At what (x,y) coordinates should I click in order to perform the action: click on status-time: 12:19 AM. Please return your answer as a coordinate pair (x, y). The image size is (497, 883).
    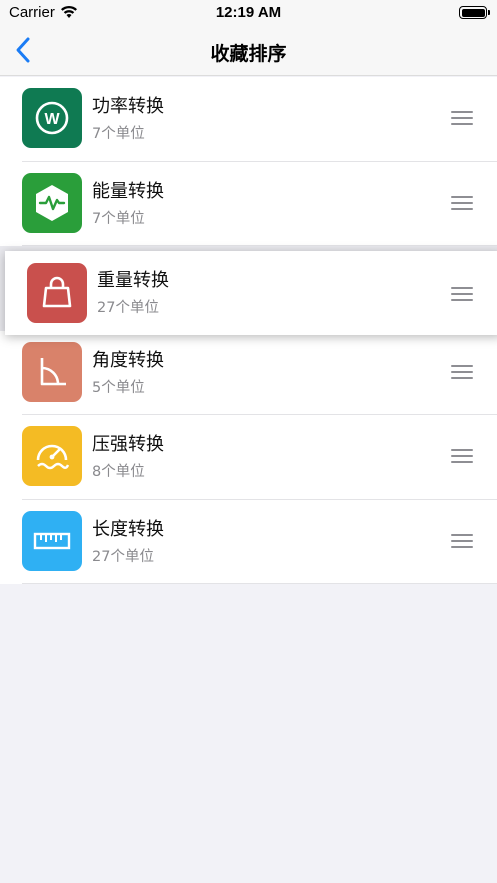
    Looking at the image, I should click on (248, 12).